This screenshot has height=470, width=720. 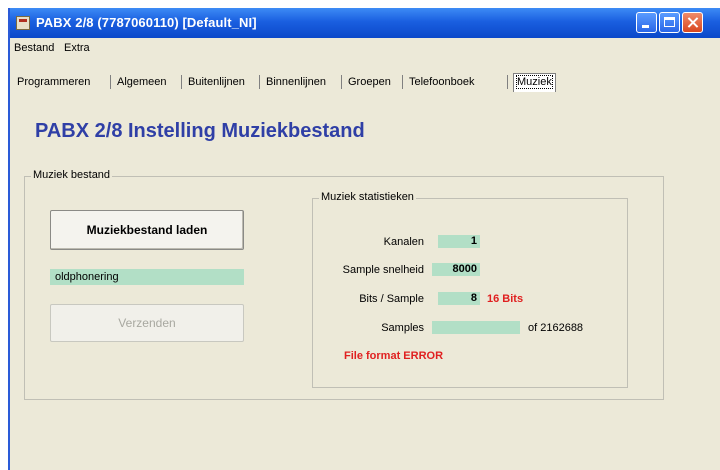 What do you see at coordinates (53, 82) in the screenshot?
I see `tab-programmeren: Programmeren` at bounding box center [53, 82].